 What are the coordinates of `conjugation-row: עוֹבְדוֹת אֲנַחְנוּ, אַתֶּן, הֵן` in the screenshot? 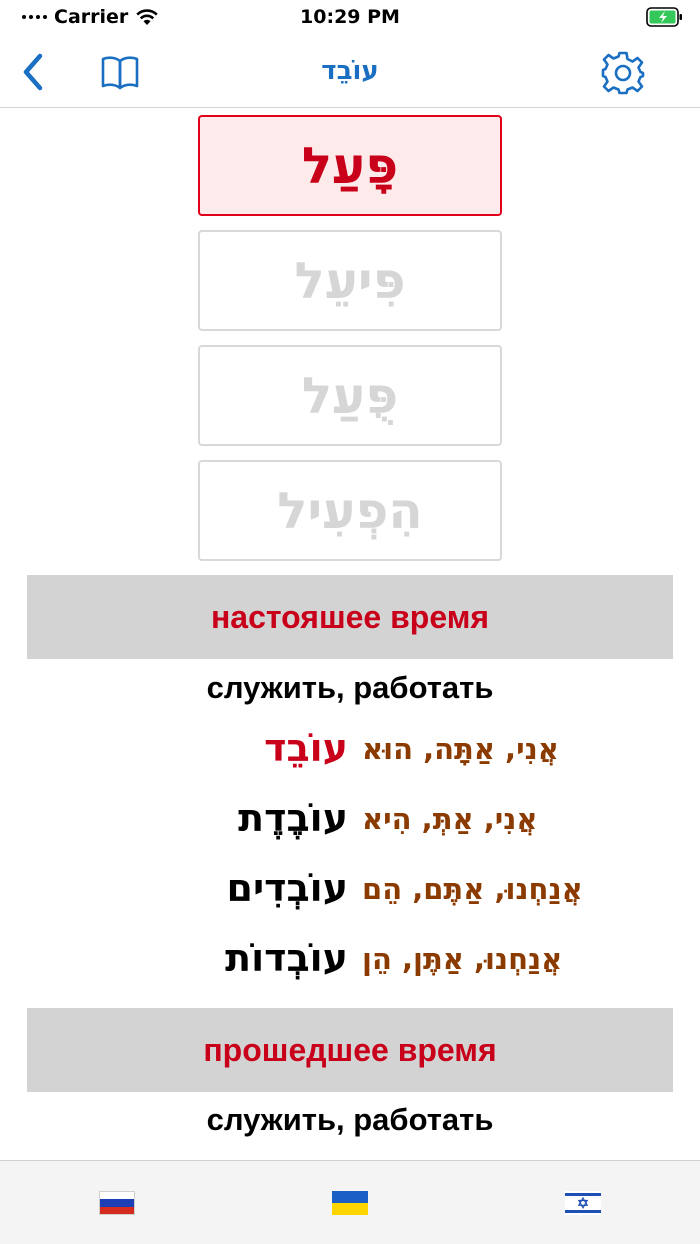 It's located at (350, 966).